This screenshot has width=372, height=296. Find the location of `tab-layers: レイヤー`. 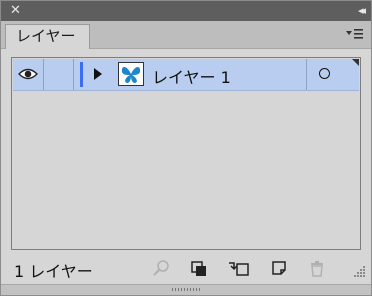

tab-layers: レイヤー is located at coordinates (47, 36).